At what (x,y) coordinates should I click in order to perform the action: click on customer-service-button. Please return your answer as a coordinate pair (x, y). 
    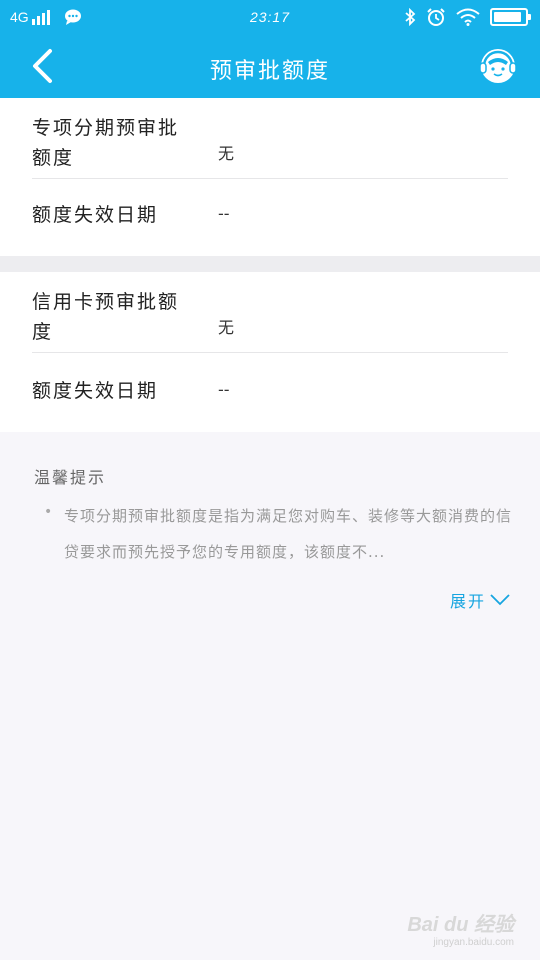
    Looking at the image, I should click on (498, 66).